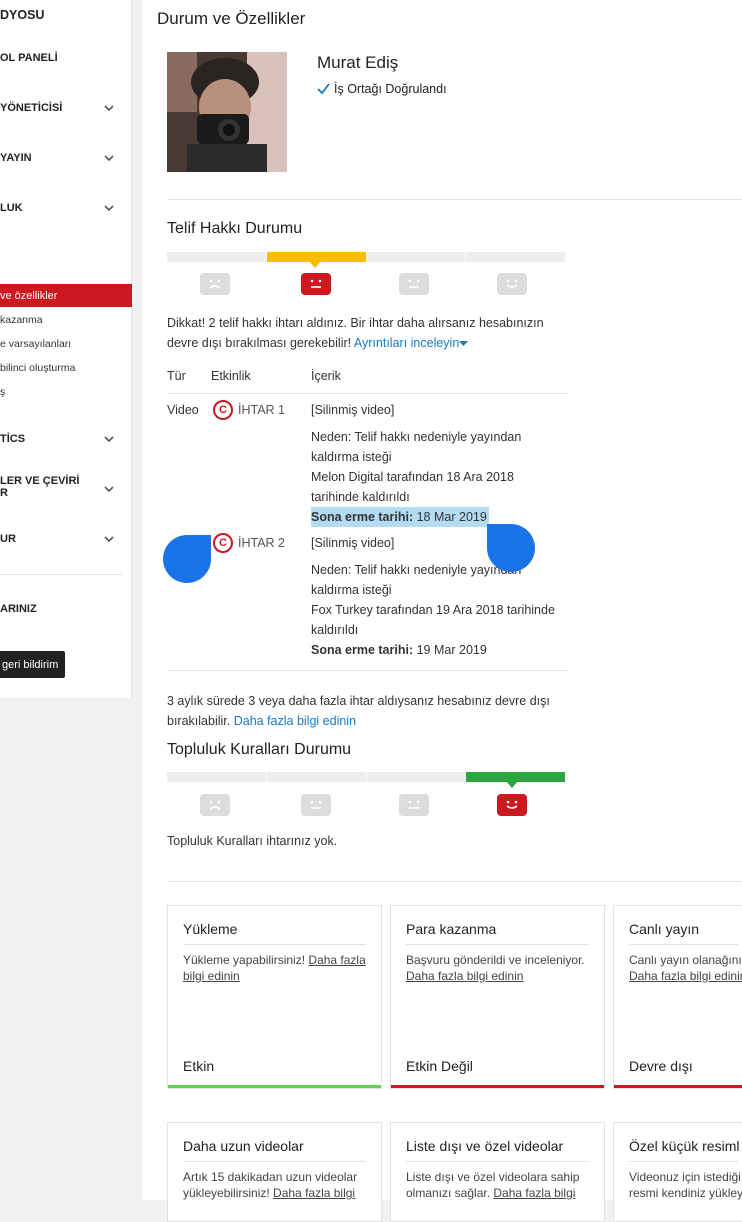 This screenshot has width=742, height=1222. I want to click on caret-down-icon, so click(464, 344).